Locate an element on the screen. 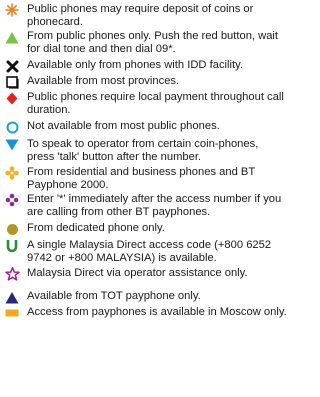  legend-text: From dedicated phone only. is located at coordinates (96, 228).